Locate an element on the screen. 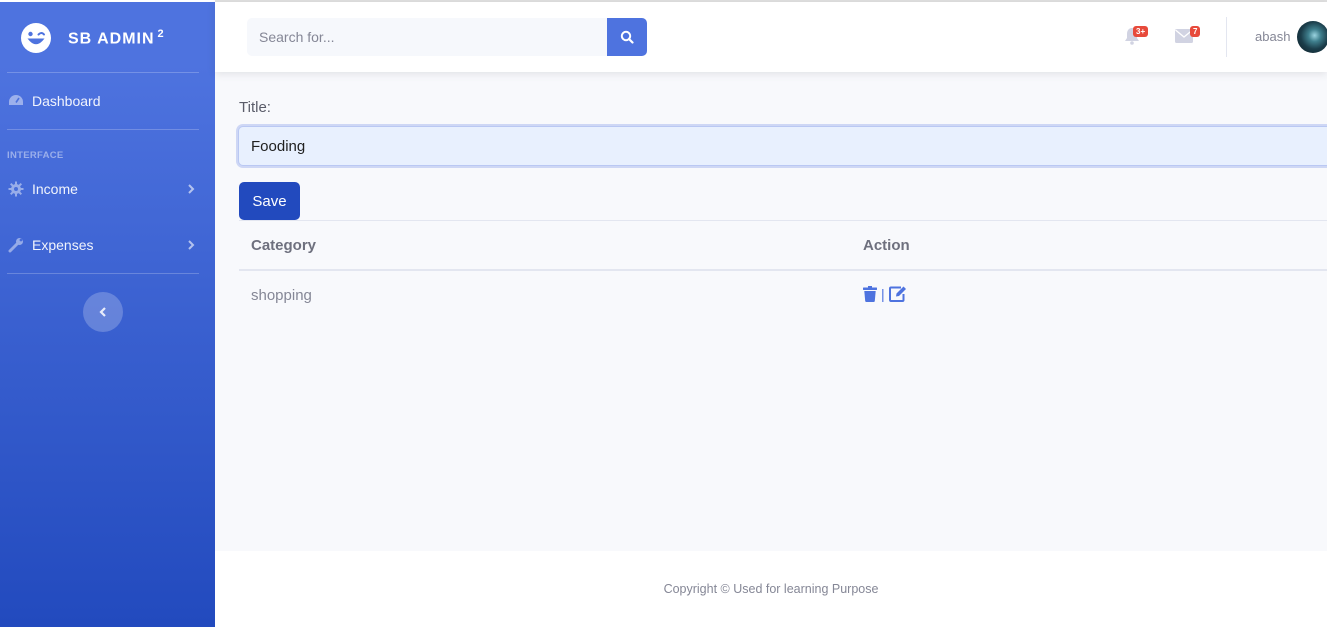 Image resolution: width=1327 pixels, height=627 pixels. chevron-left-icon is located at coordinates (102, 312).